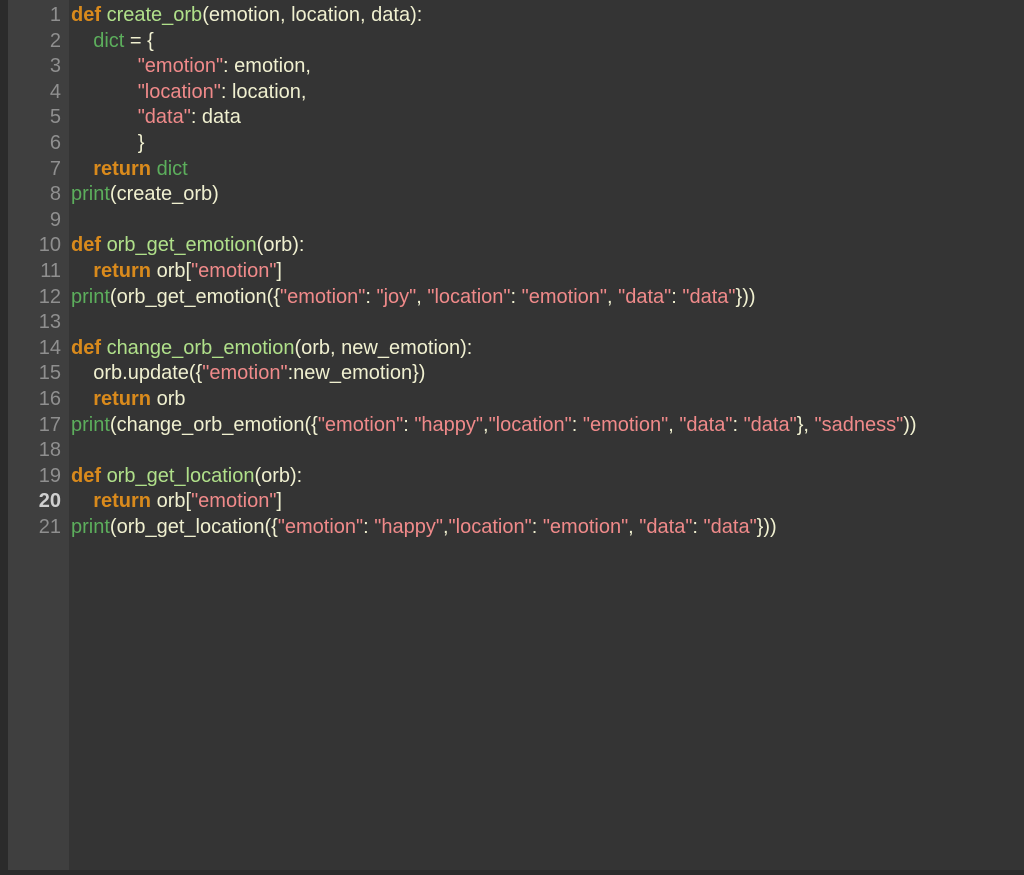 This screenshot has width=1024, height=875. What do you see at coordinates (180, 475) in the screenshot?
I see `code-token: orb_get_location` at bounding box center [180, 475].